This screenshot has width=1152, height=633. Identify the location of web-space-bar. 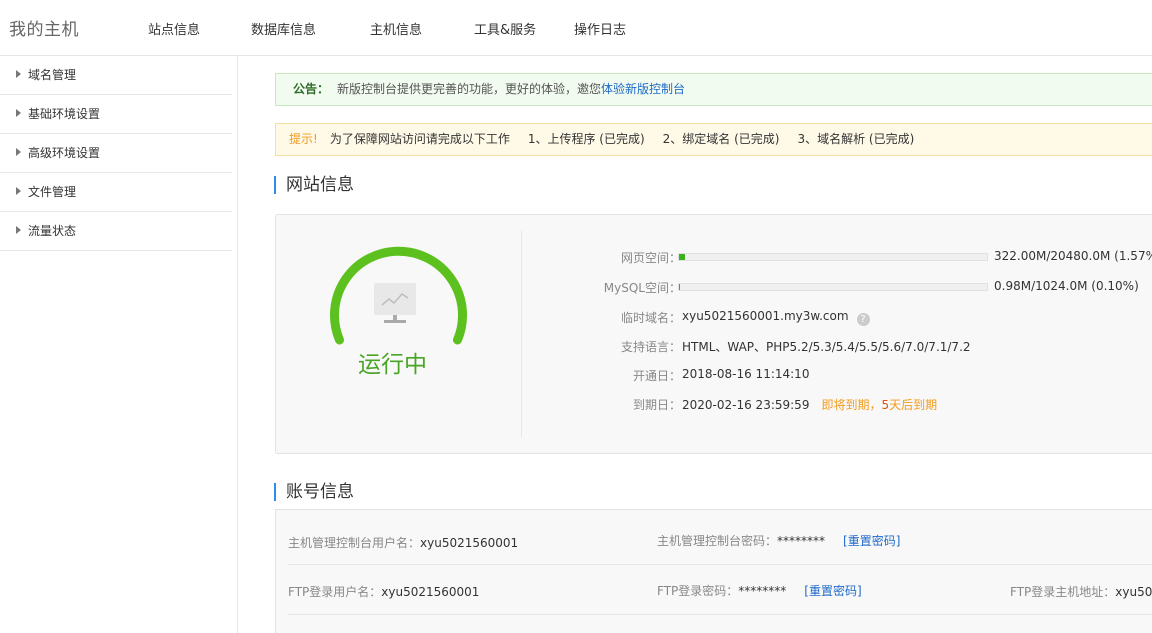
(833, 257).